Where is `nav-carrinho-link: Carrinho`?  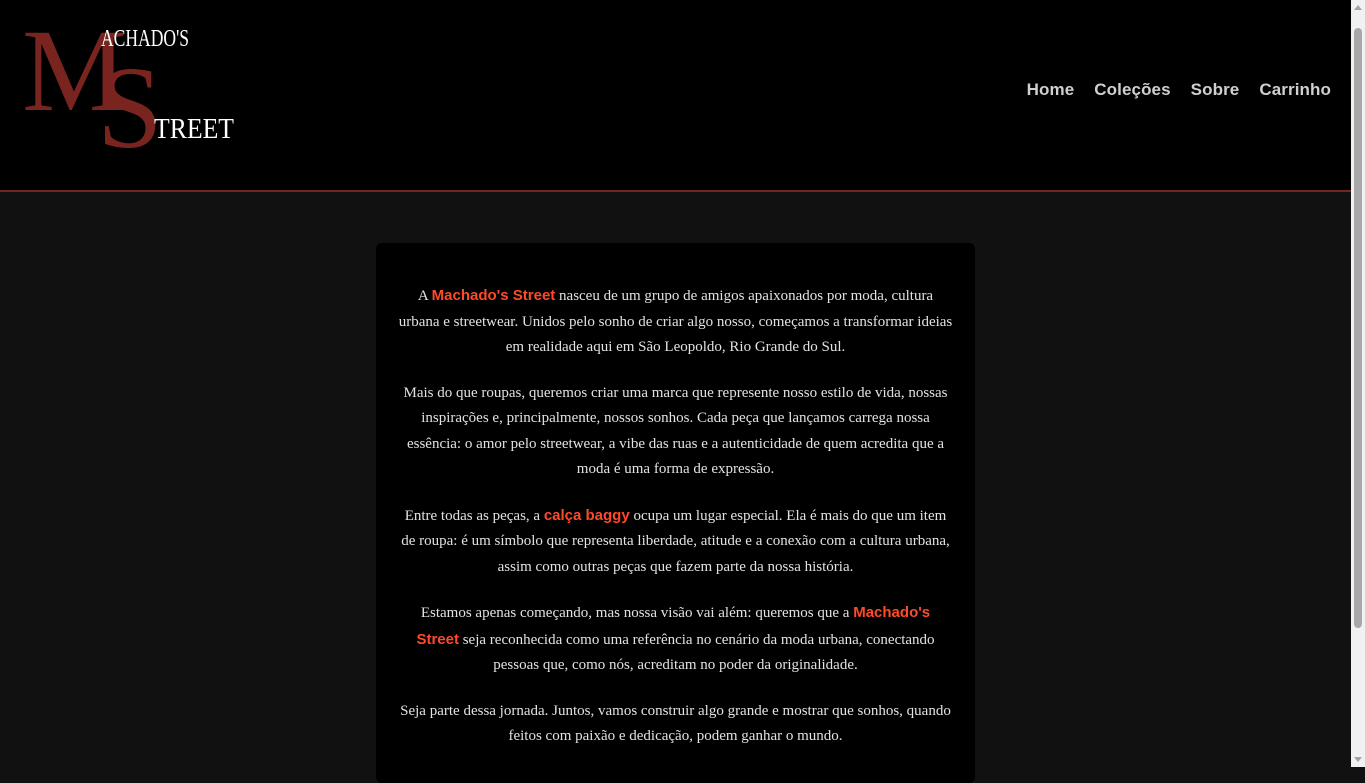 nav-carrinho-link: Carrinho is located at coordinates (1295, 90).